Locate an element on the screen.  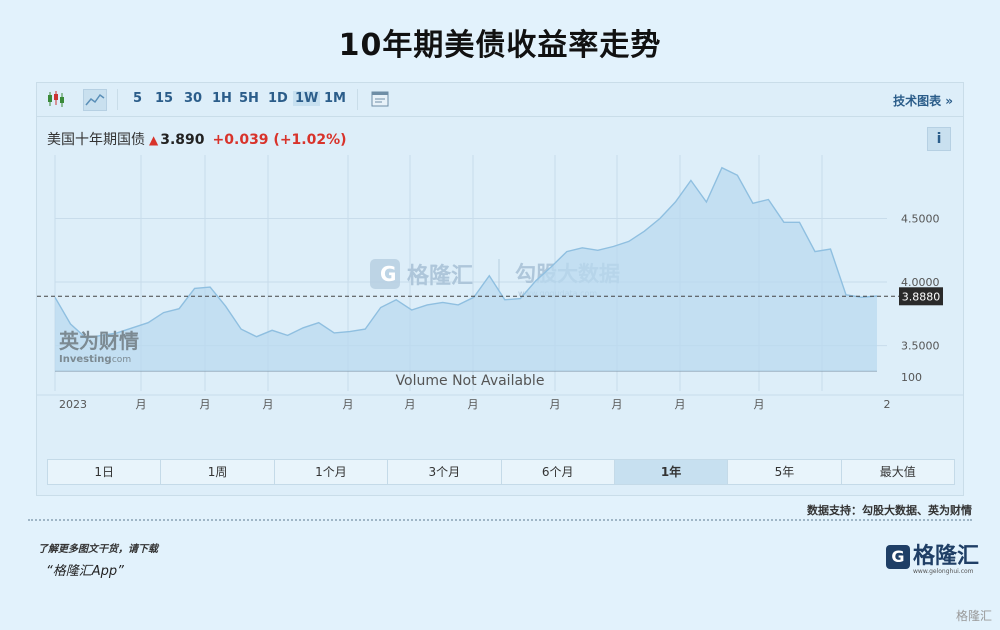
chart-toolbar: 5 15 30 1H 5H 1D 1W 1M 技术图表 » is located at coordinates (500, 100).